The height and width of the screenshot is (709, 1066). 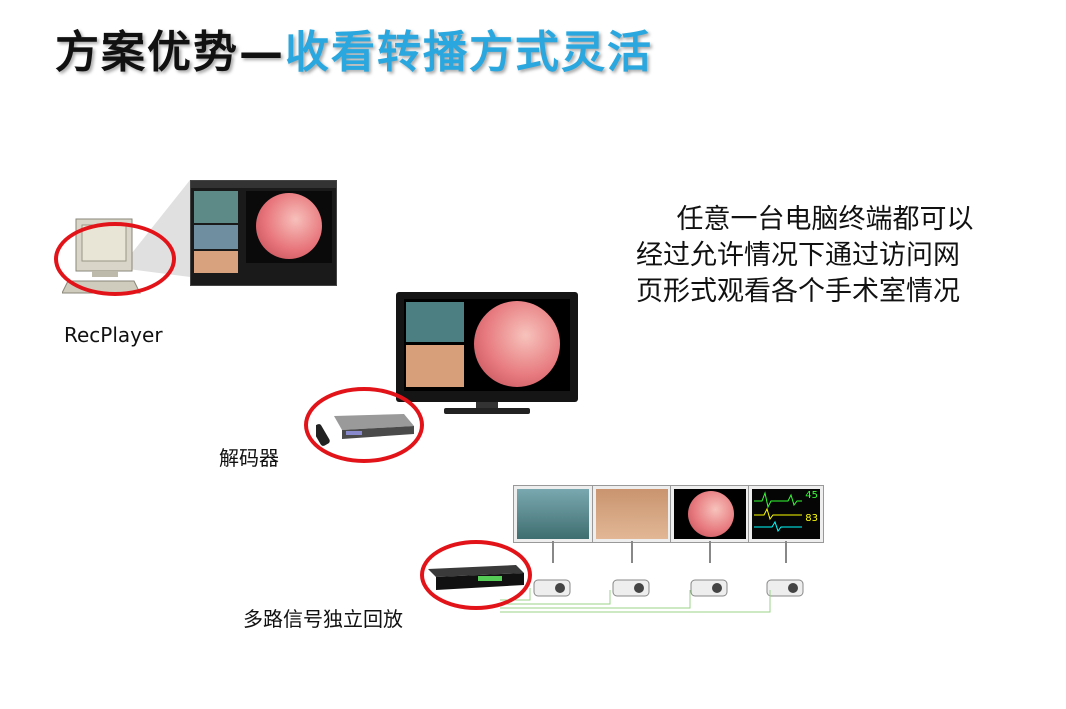 What do you see at coordinates (249, 458) in the screenshot?
I see `decoder-label: 解码器` at bounding box center [249, 458].